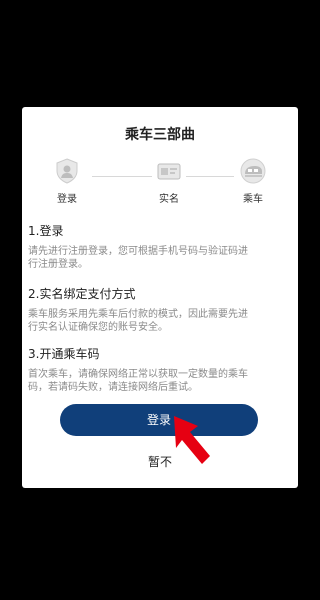 The image size is (320, 600). What do you see at coordinates (67, 171) in the screenshot?
I see `user-shield-icon` at bounding box center [67, 171].